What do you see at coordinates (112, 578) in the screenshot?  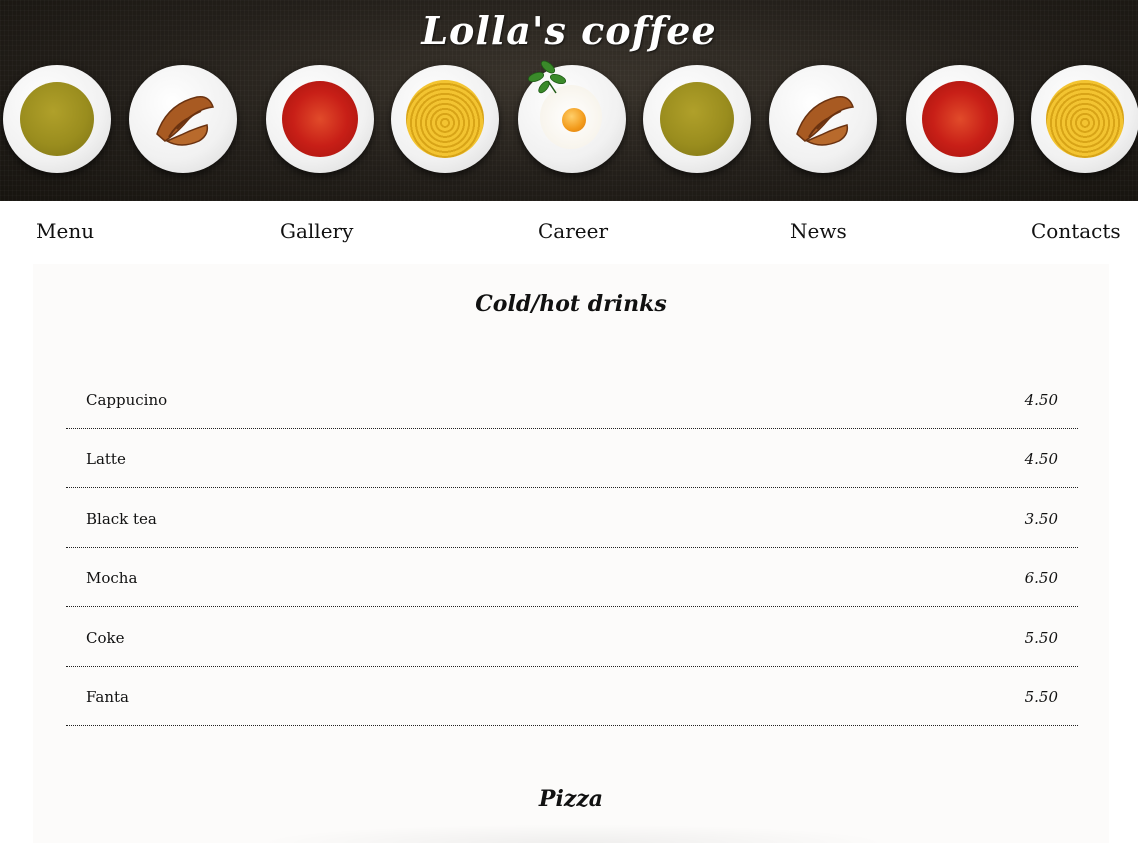 I see `menu-item-name: Mocha` at bounding box center [112, 578].